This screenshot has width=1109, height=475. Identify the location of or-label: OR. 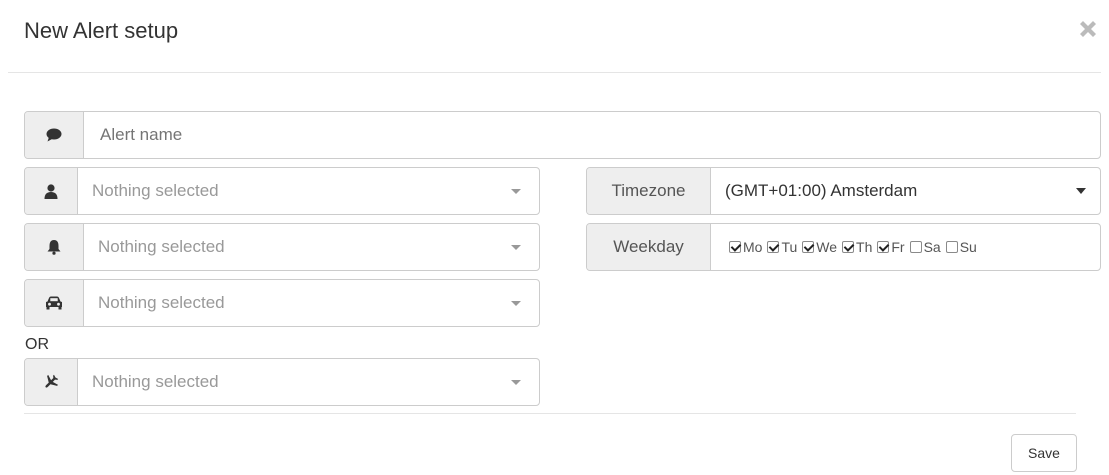
(37, 344).